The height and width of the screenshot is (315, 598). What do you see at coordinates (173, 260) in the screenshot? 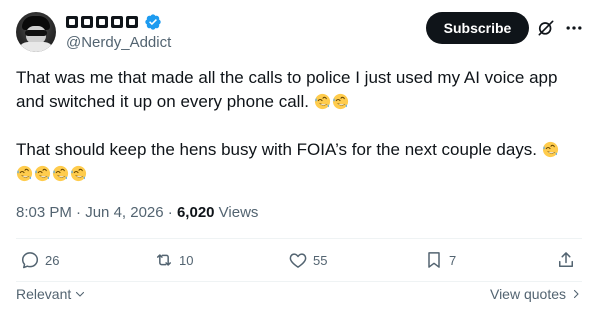
I see `repost-button: 10` at bounding box center [173, 260].